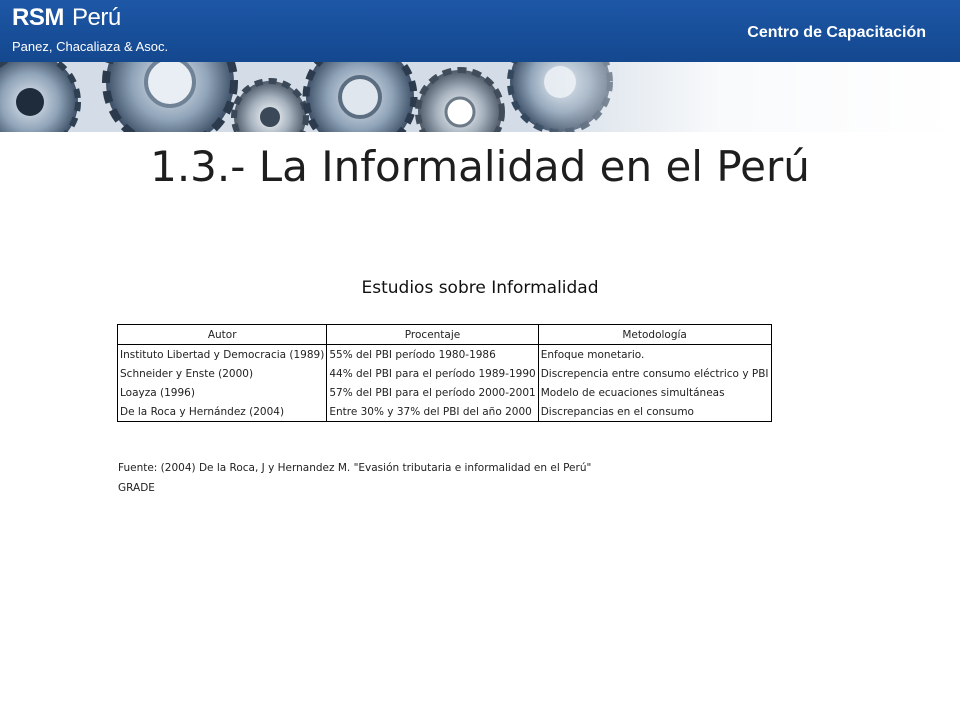  I want to click on cell-metodologia: Enfoque monetario., so click(654, 354).